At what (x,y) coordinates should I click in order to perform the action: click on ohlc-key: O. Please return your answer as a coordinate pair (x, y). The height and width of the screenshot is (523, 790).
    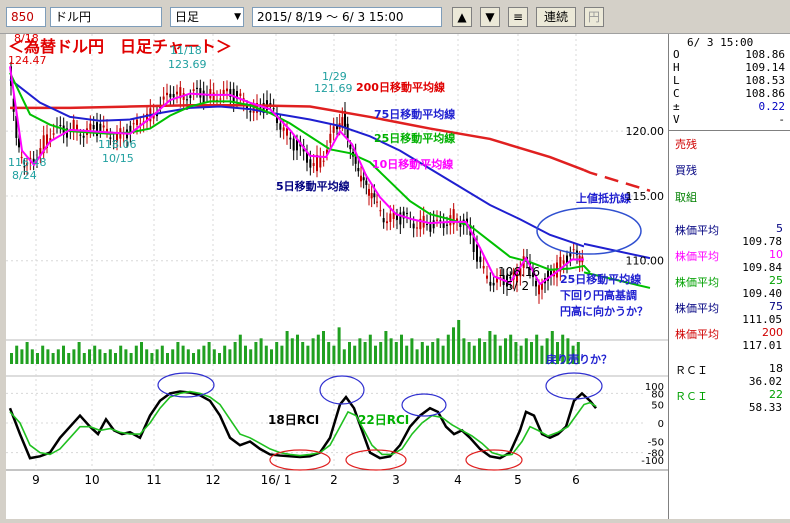
    Looking at the image, I should click on (676, 54).